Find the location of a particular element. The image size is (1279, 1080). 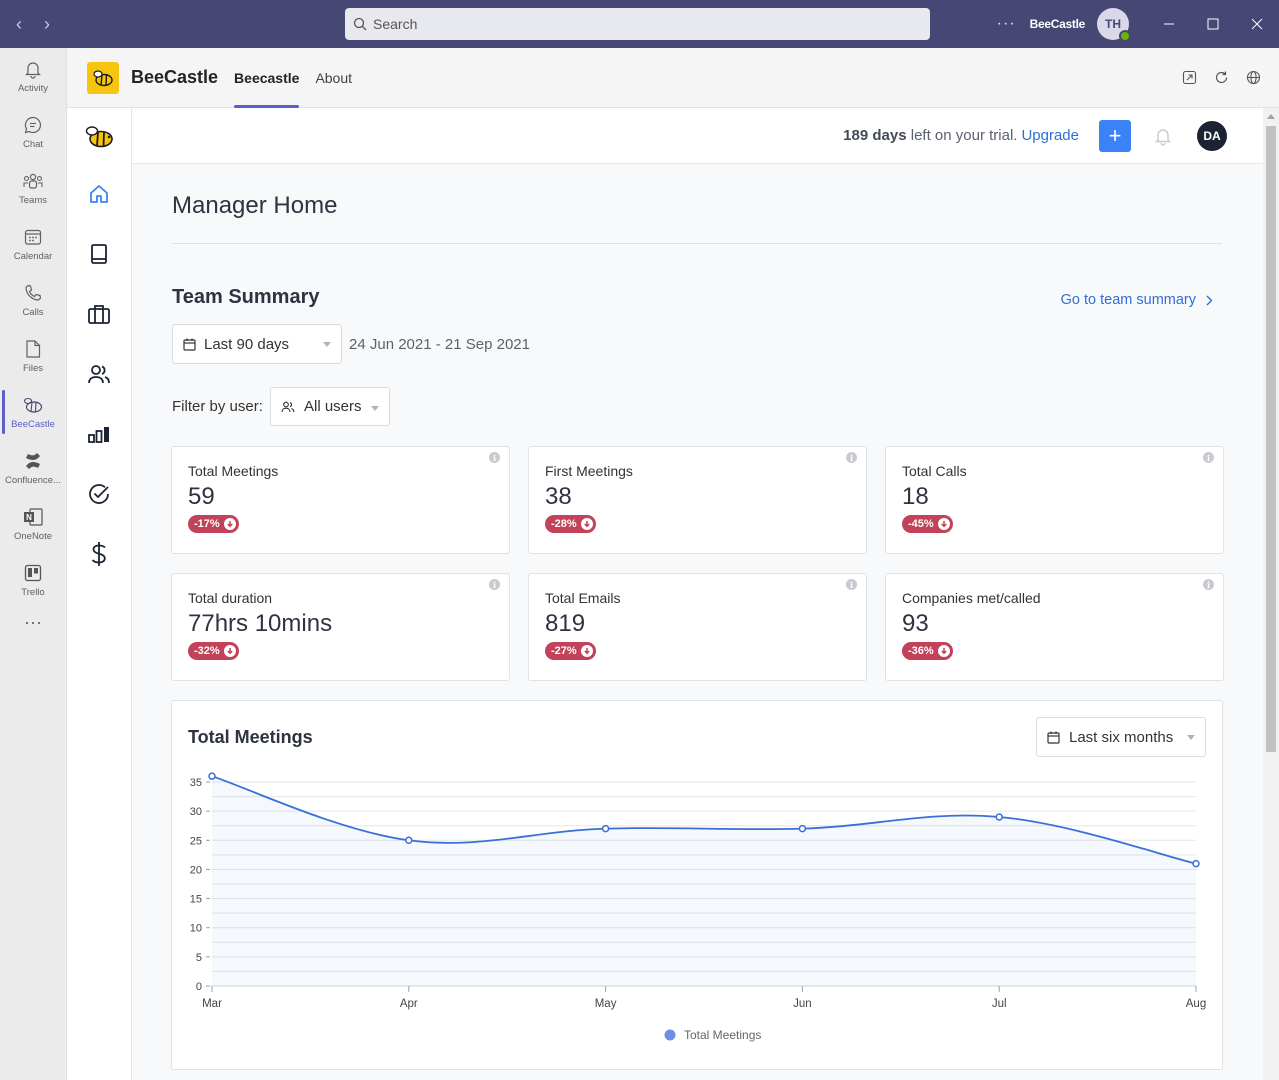

title-bar-right: ··· BeeCastle TH is located at coordinates (1138, 24).